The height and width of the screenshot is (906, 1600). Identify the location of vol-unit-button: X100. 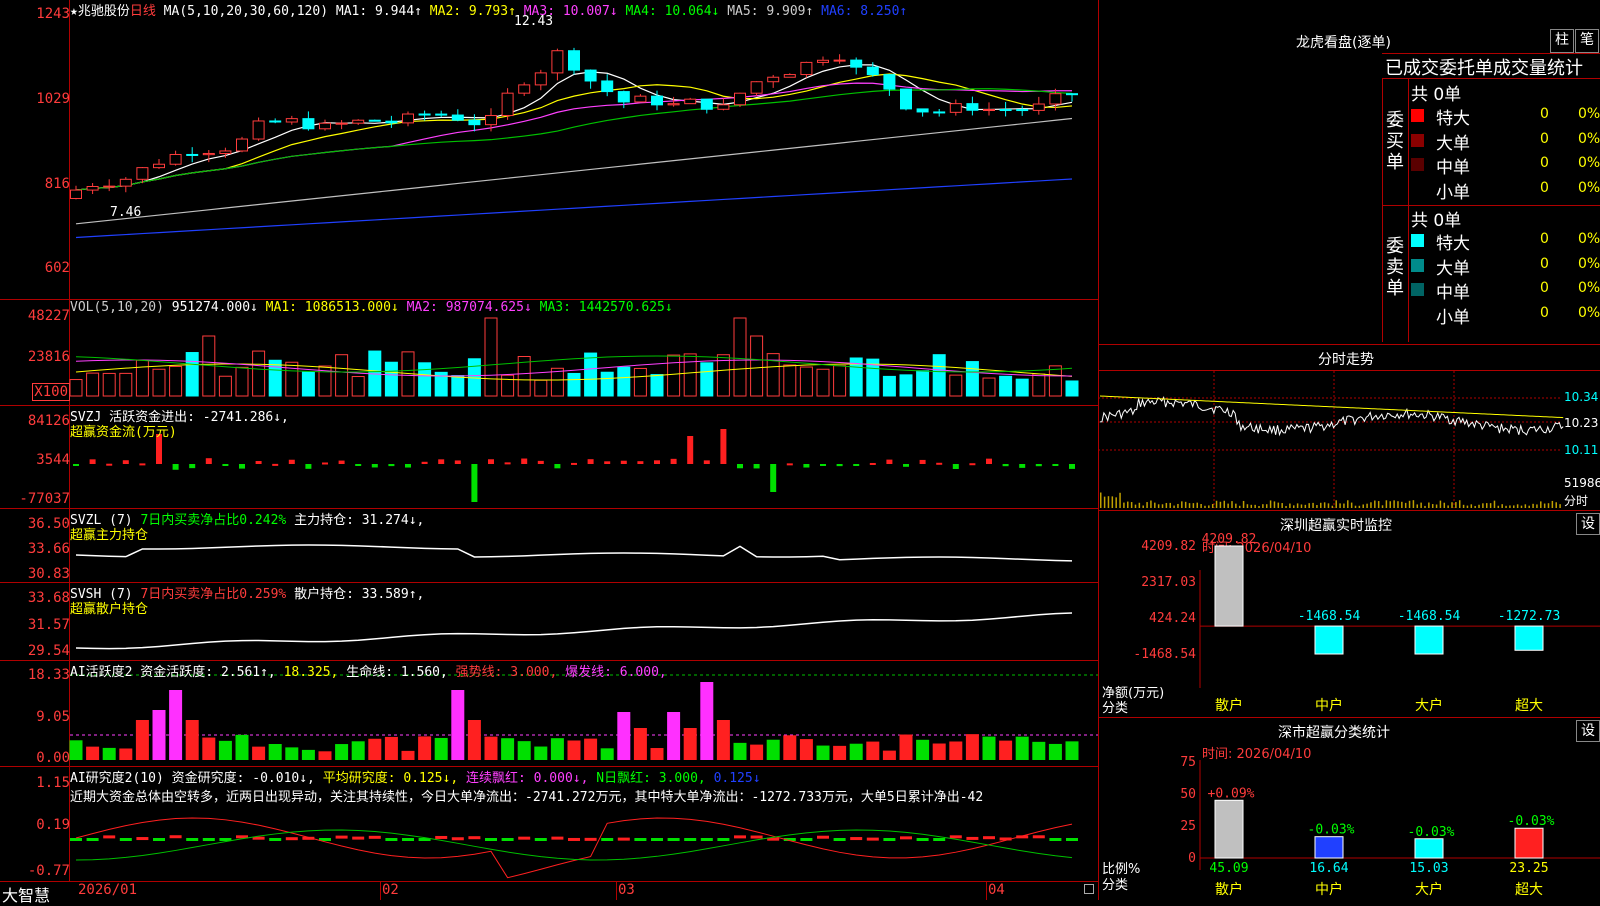
(51, 392).